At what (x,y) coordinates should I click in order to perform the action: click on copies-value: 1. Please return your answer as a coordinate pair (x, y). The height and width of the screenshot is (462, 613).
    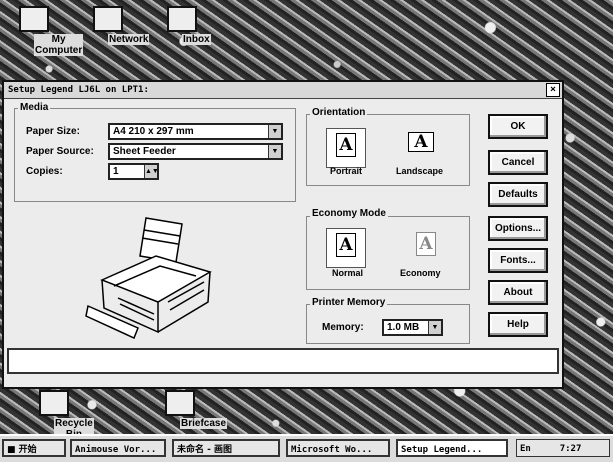
    Looking at the image, I should click on (116, 171).